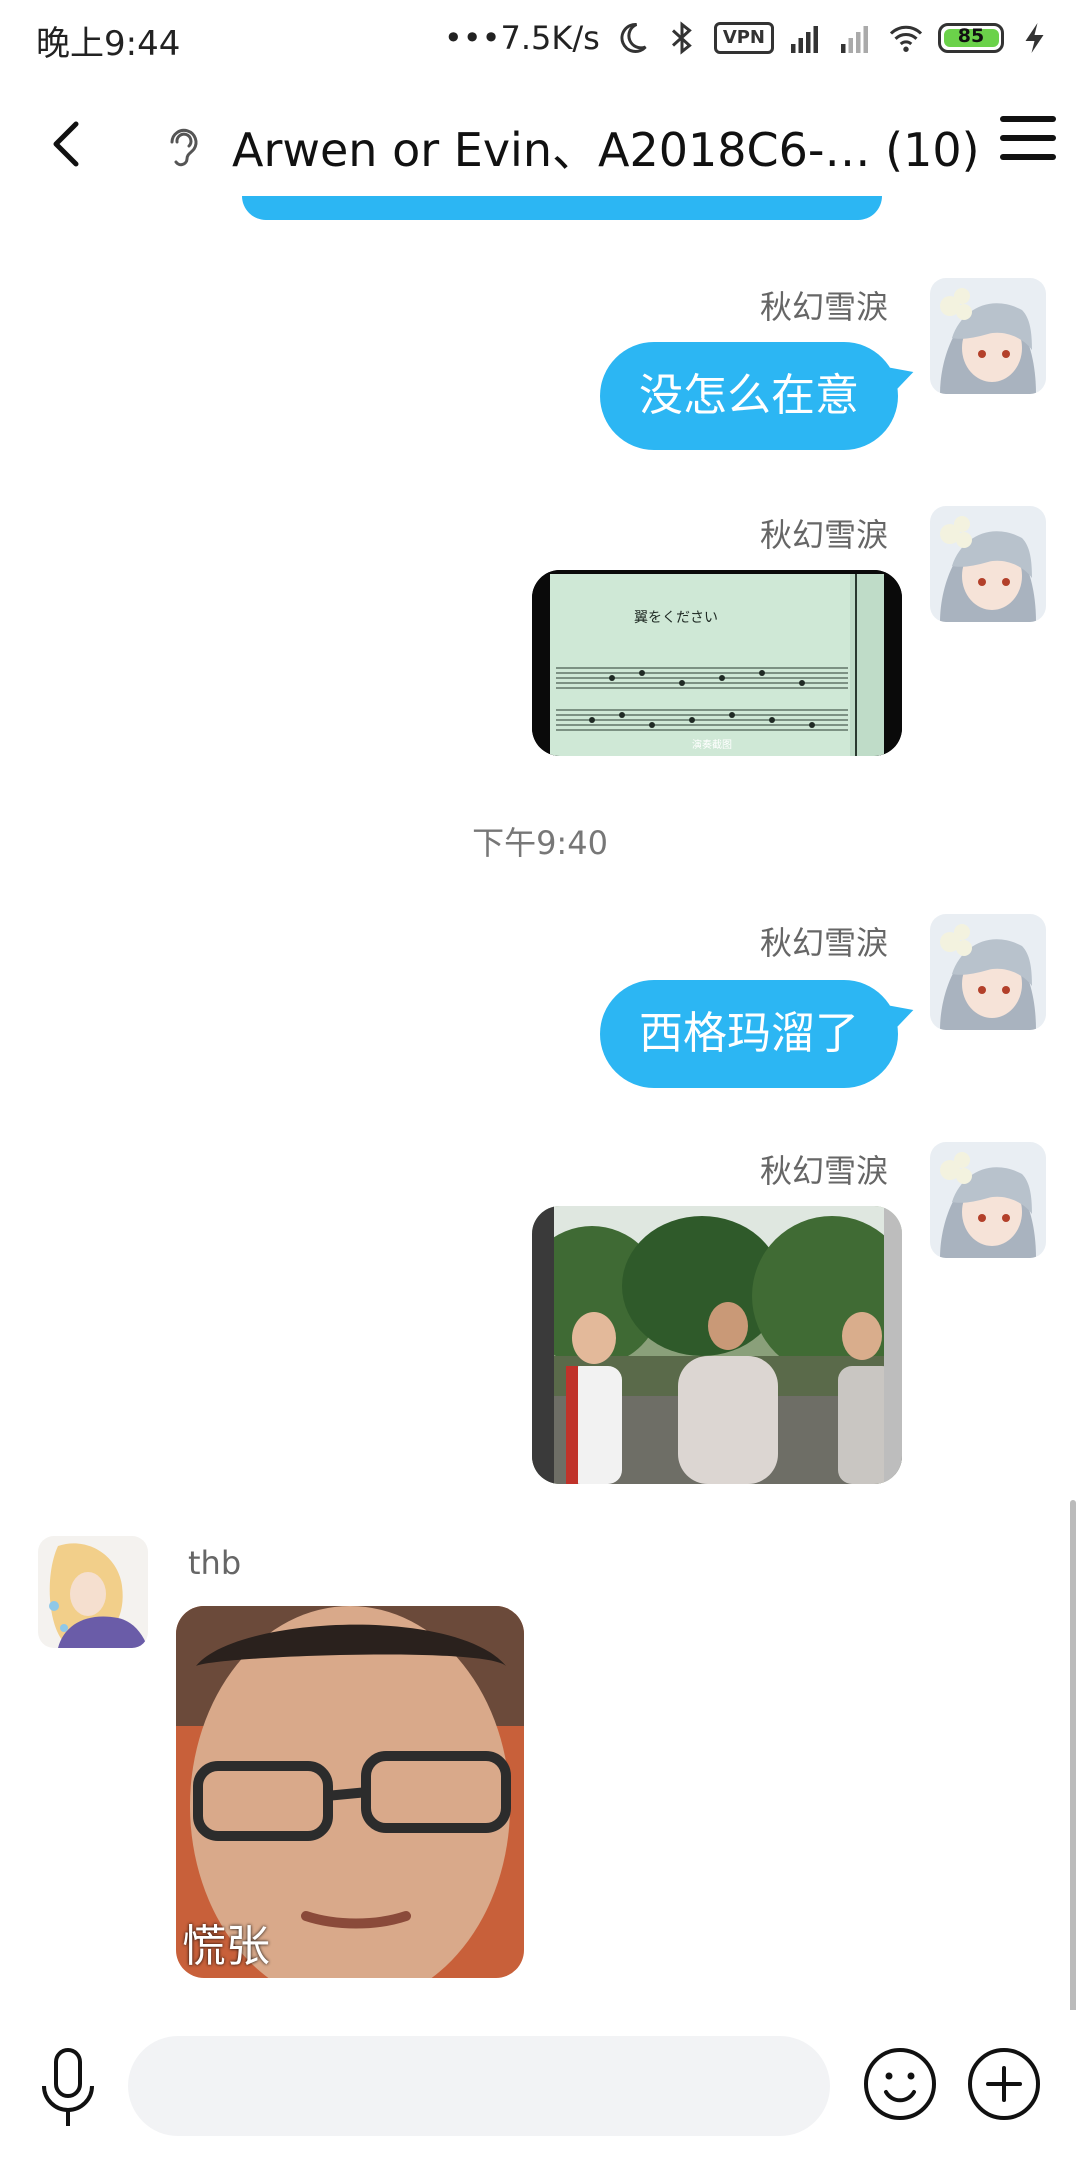  I want to click on sticker-message: 慌张, so click(350, 1792).